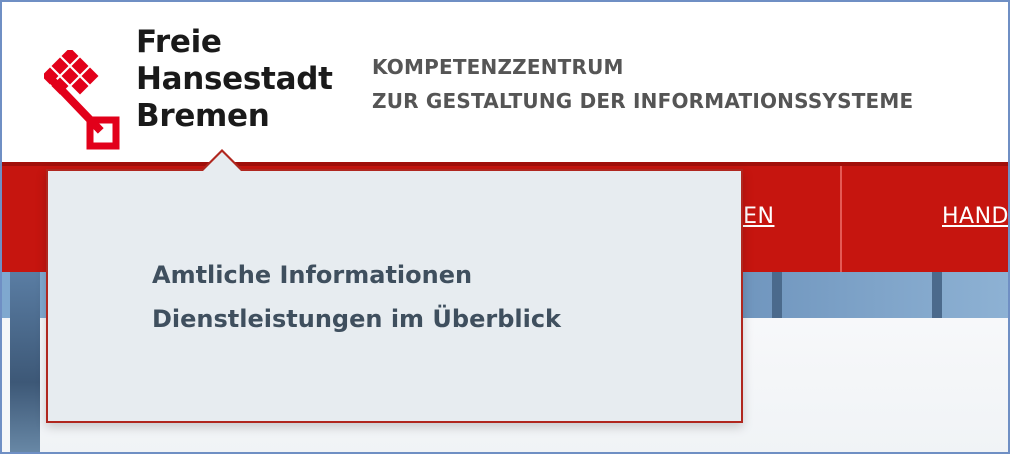  Describe the element at coordinates (82, 100) in the screenshot. I see `bremen-key-icon` at that location.